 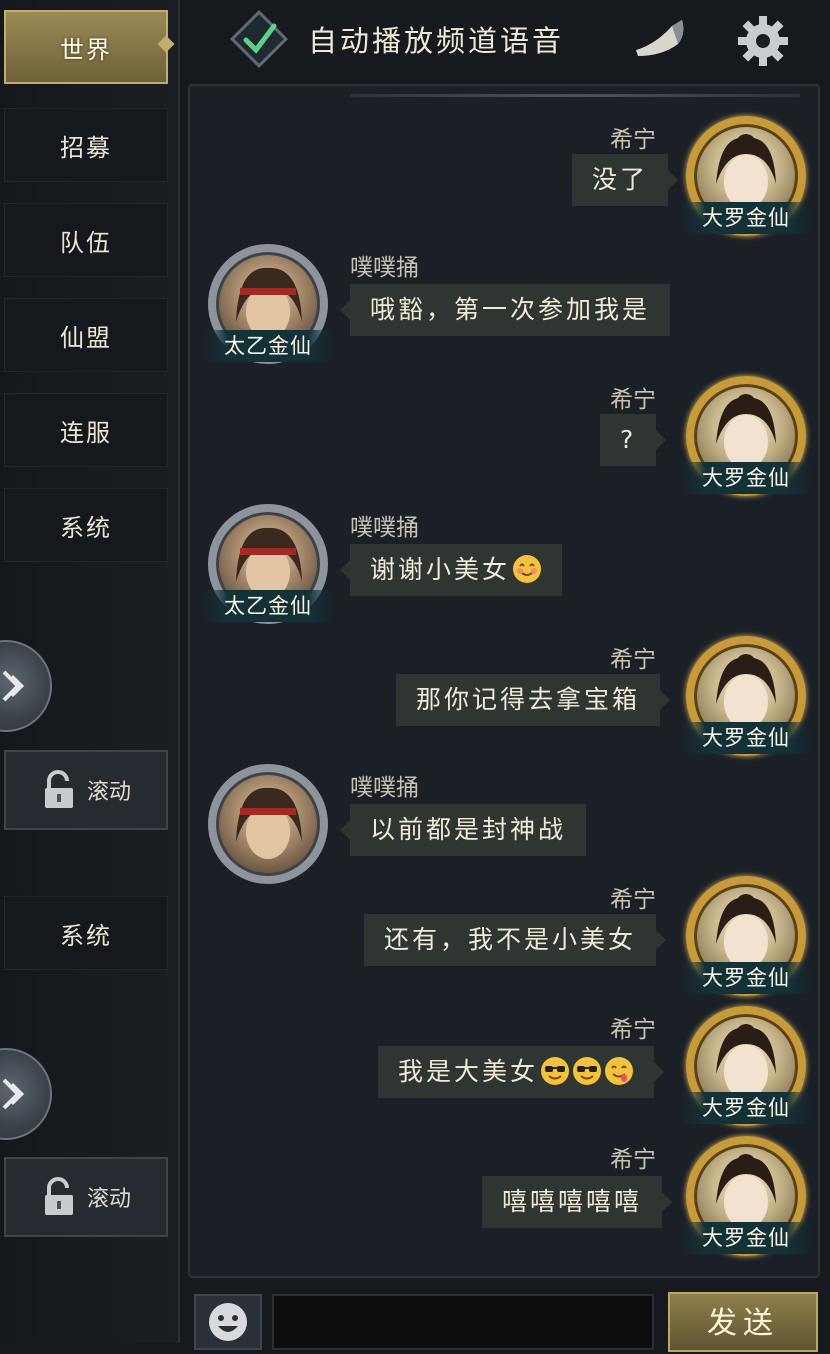 What do you see at coordinates (515, 940) in the screenshot?
I see `message-bubble: 还有，我不是小美女` at bounding box center [515, 940].